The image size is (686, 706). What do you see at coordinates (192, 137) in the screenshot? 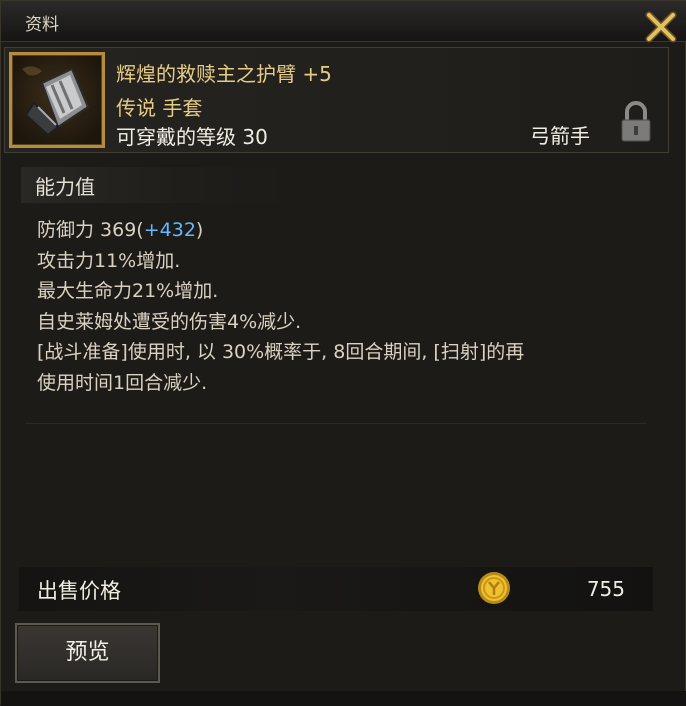
I see `item-level-requirement: 可穿戴的等级 30` at bounding box center [192, 137].